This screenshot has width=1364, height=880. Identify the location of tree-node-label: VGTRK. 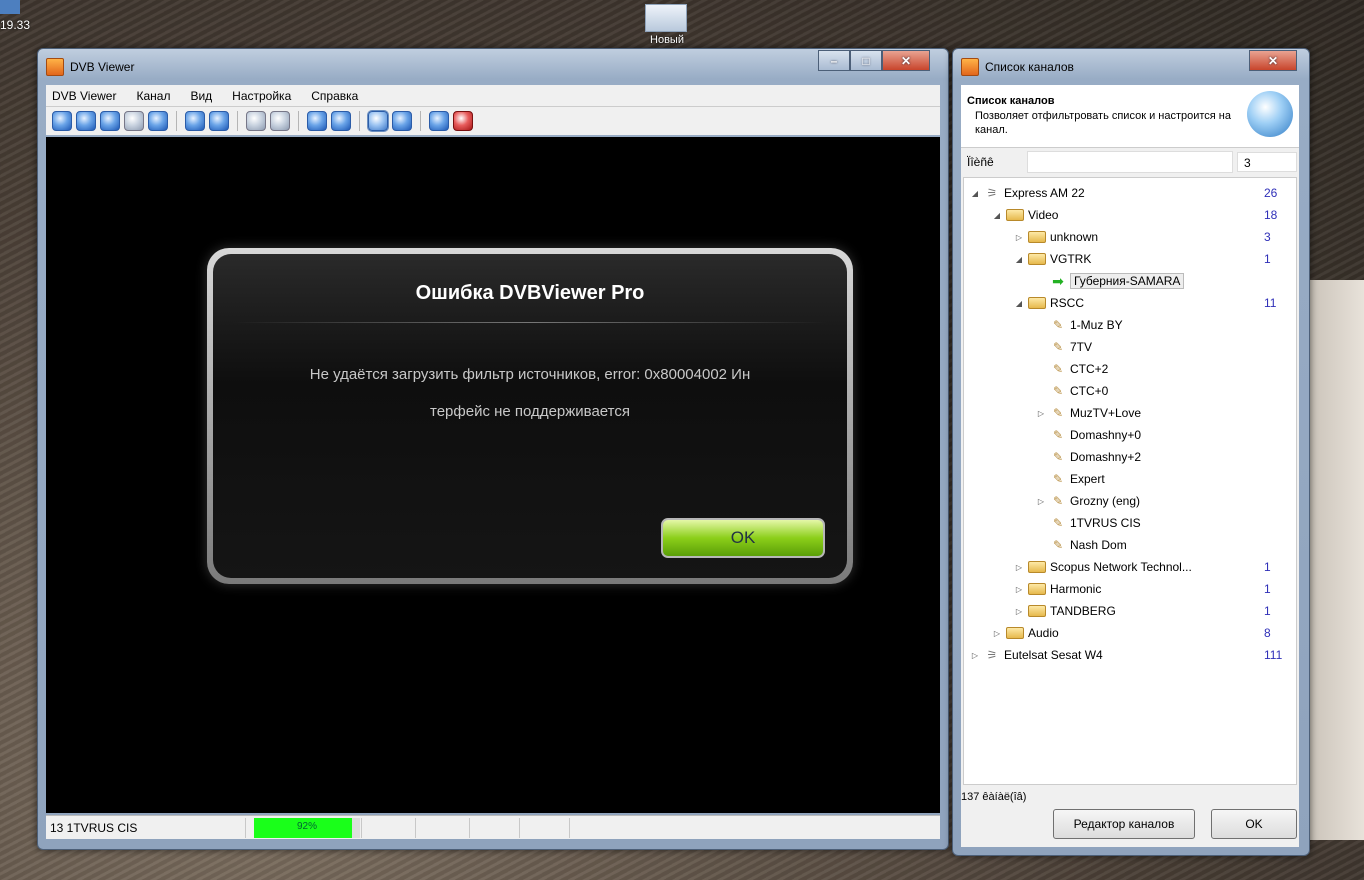
(1071, 259).